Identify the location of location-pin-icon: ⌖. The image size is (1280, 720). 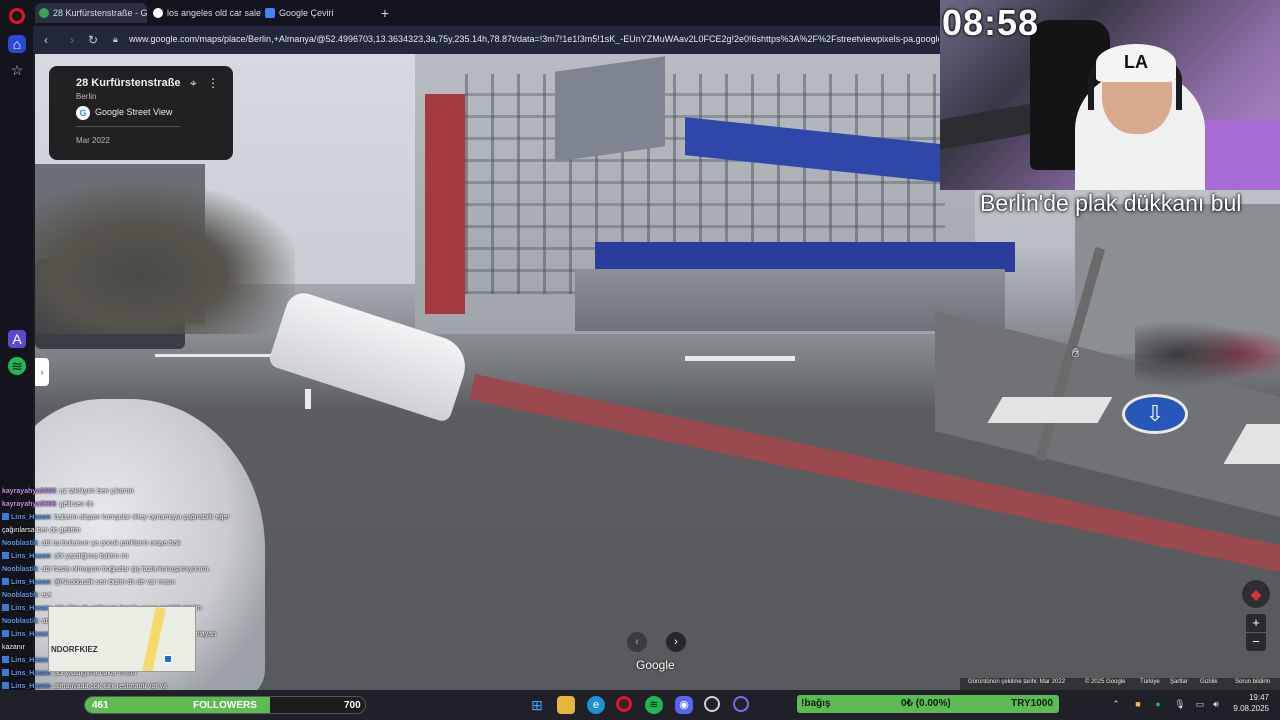
(196, 83).